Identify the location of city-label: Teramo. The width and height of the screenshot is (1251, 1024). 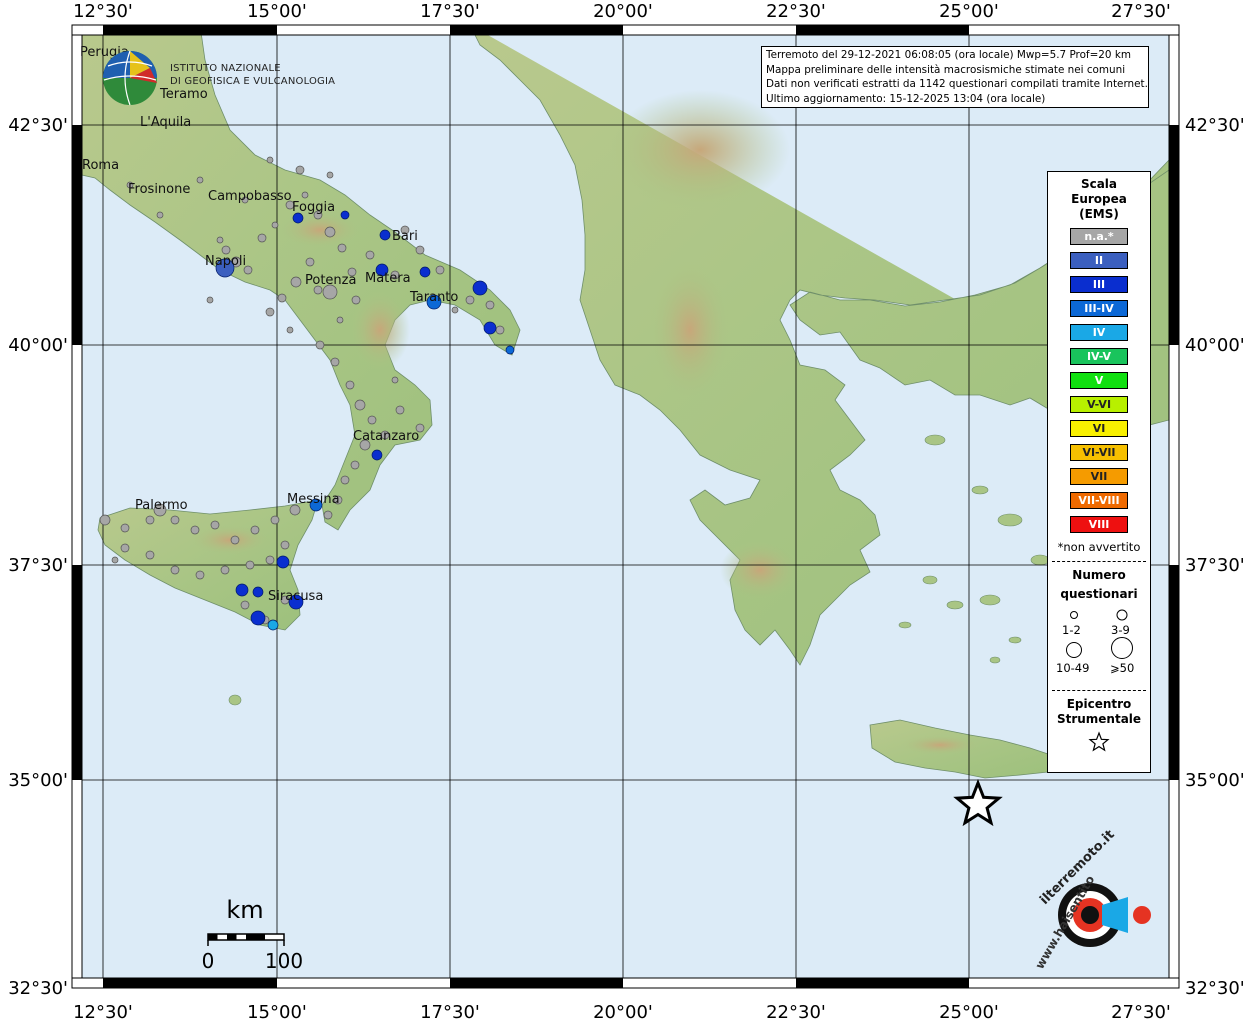
(183, 94).